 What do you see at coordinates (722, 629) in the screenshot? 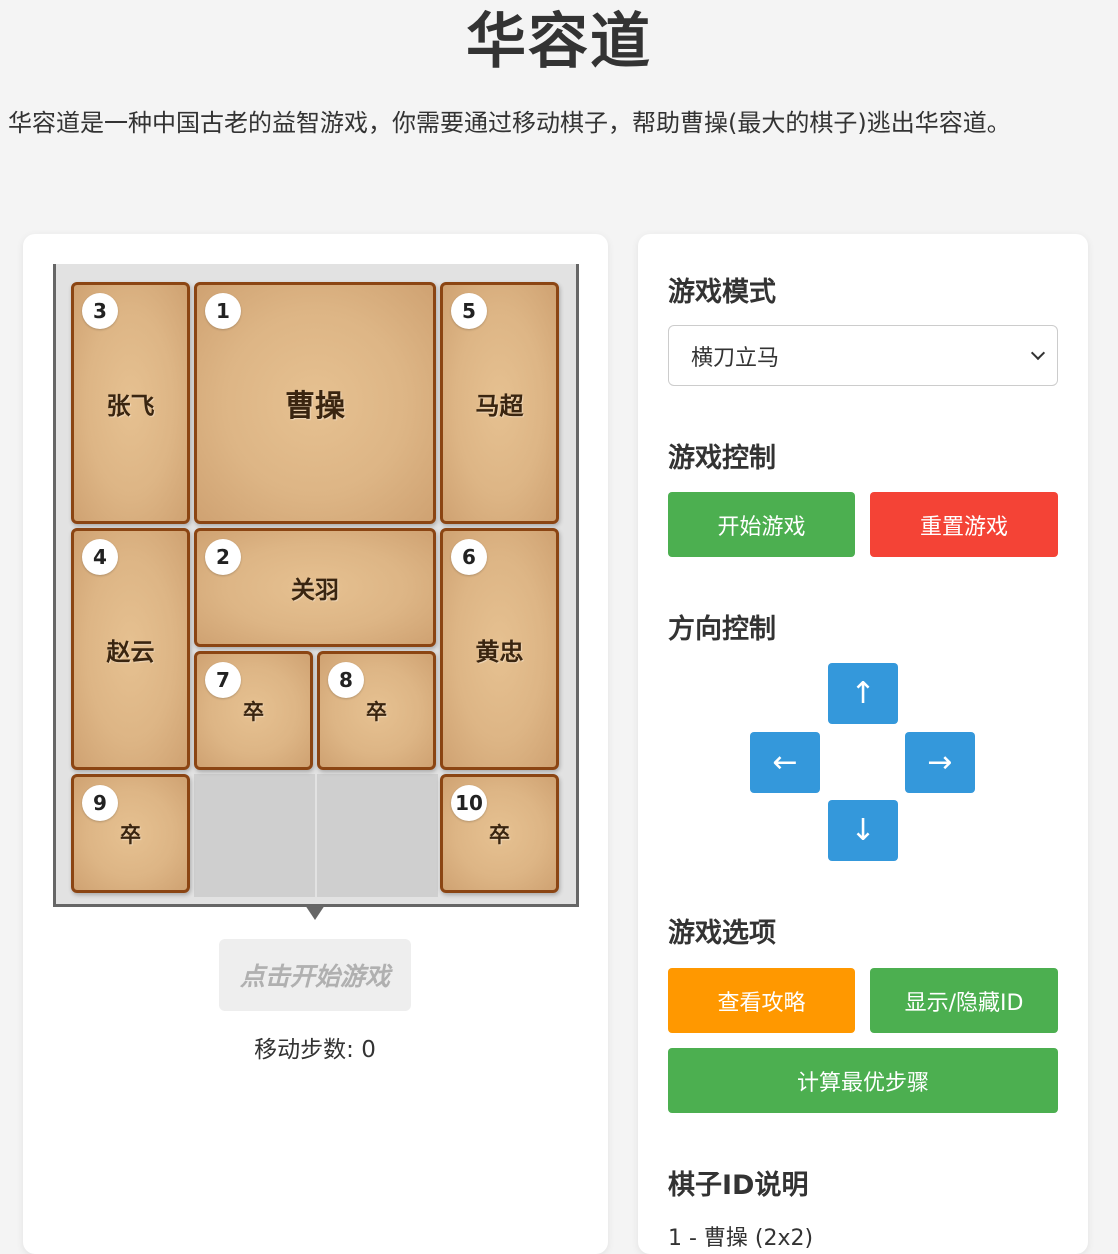
I see `direction-section-title: 方向控制` at bounding box center [722, 629].